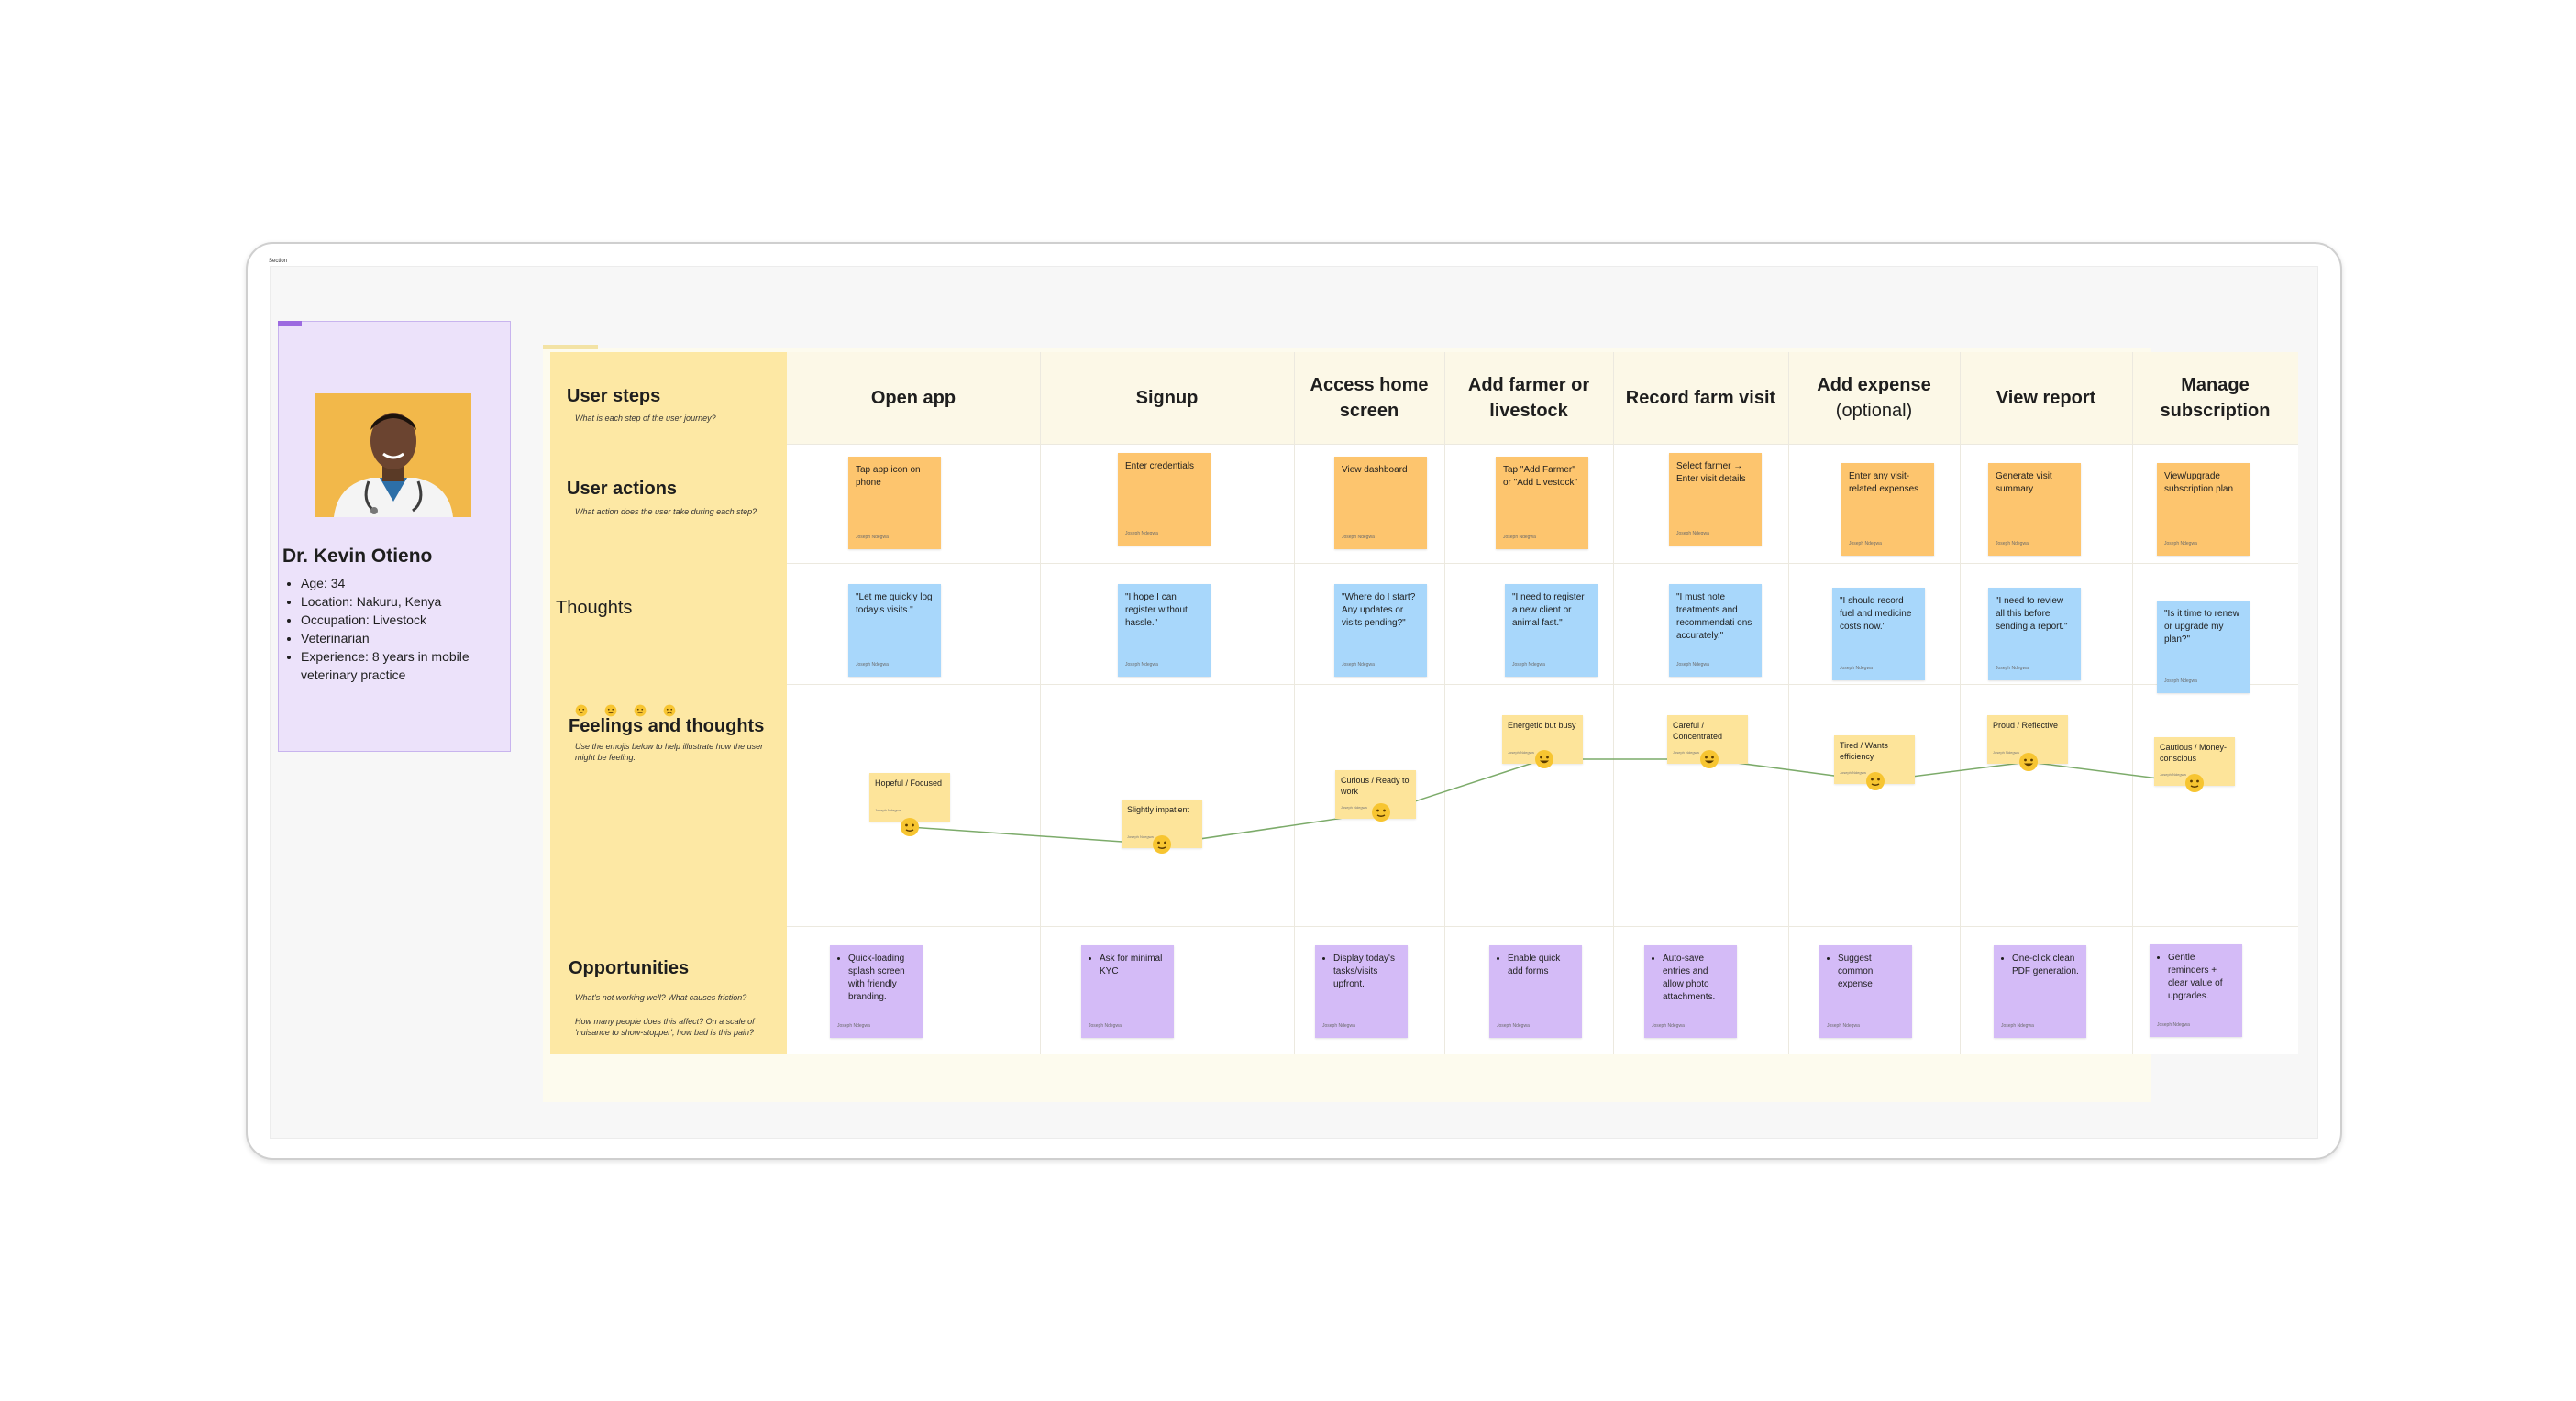 This screenshot has width=2576, height=1401. What do you see at coordinates (594, 608) in the screenshot?
I see `row-title-thoughts: Thoughts` at bounding box center [594, 608].